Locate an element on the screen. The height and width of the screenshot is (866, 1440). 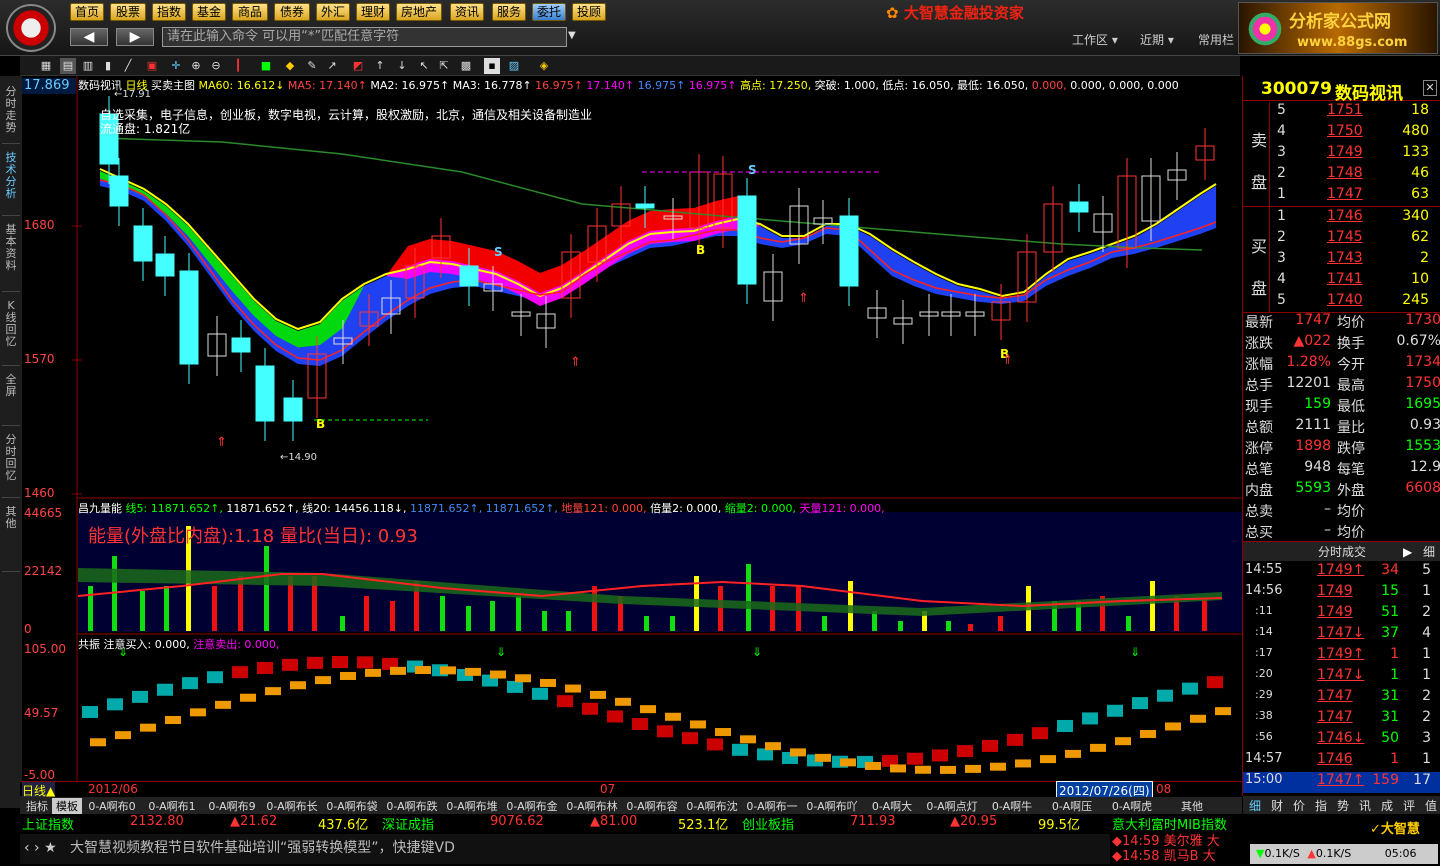
indicator-tab-18: 0-A啊压 is located at coordinates (1072, 806).